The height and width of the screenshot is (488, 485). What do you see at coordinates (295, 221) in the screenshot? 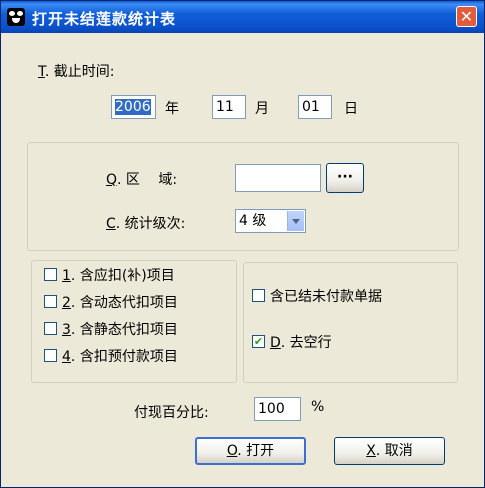
I see `chevron-down-icon` at bounding box center [295, 221].